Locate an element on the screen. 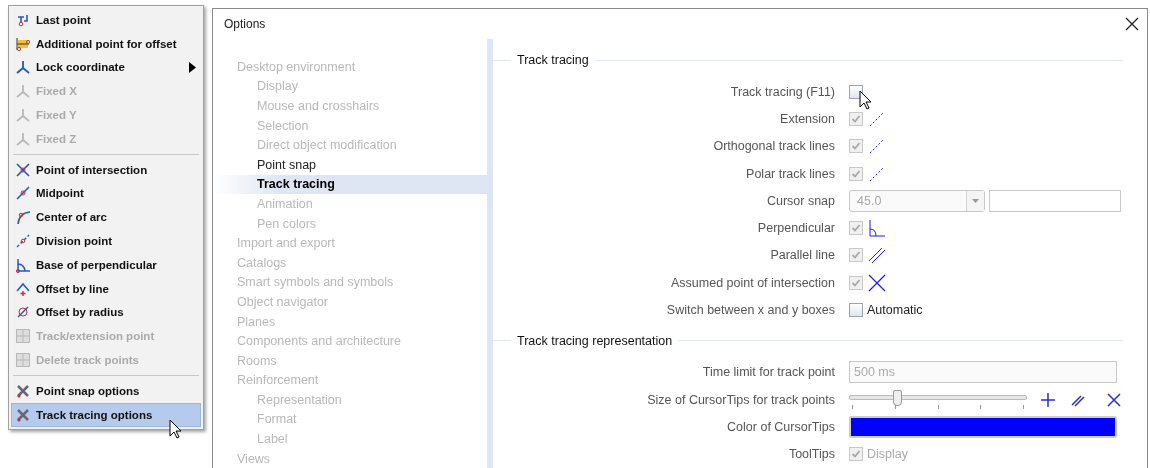 Image resolution: width=1150 pixels, height=468 pixels. checkbox is located at coordinates (856, 310).